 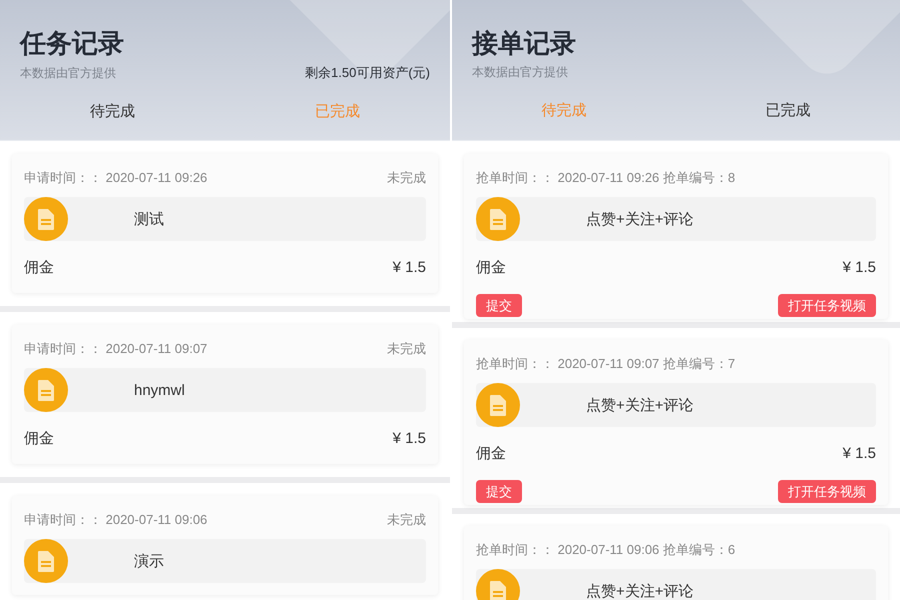 What do you see at coordinates (116, 349) in the screenshot?
I see `time-text: 申请时间：： 2020-07-11 09:07` at bounding box center [116, 349].